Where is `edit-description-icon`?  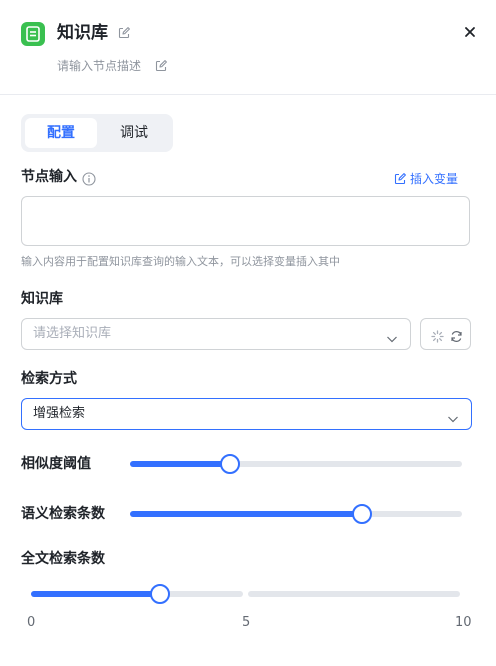 edit-description-icon is located at coordinates (161, 66).